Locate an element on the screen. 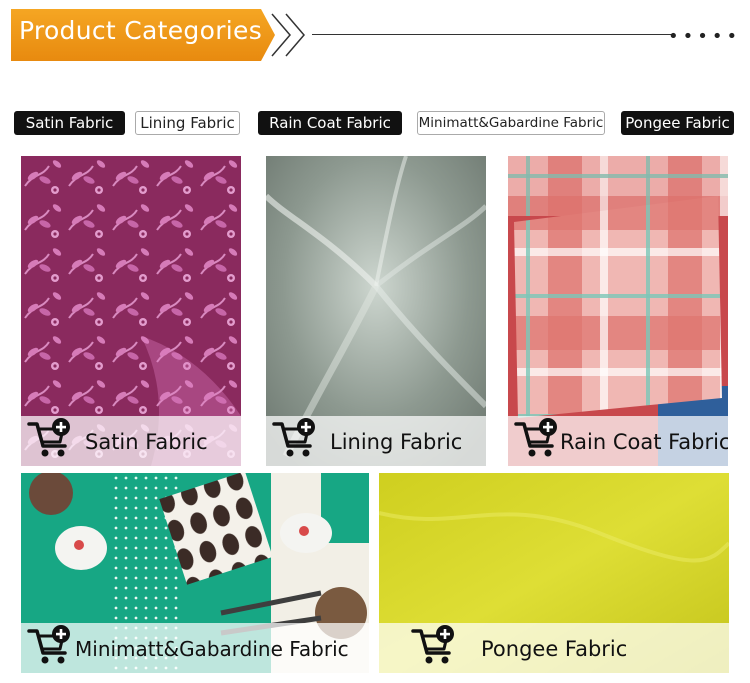 This screenshot has height=683, width=750. chip-rain-coat-fabric: Rain Coat Fabric is located at coordinates (330, 123).